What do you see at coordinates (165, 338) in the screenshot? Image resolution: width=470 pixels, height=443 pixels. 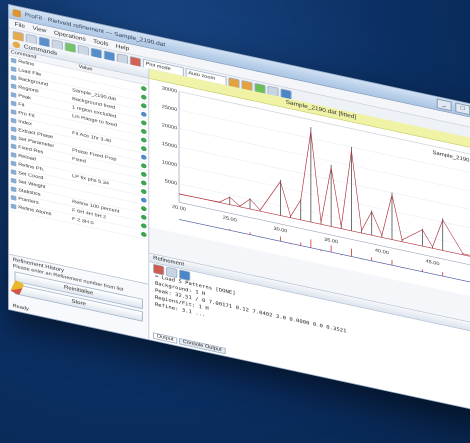 I see `tab-output: Output` at bounding box center [165, 338].